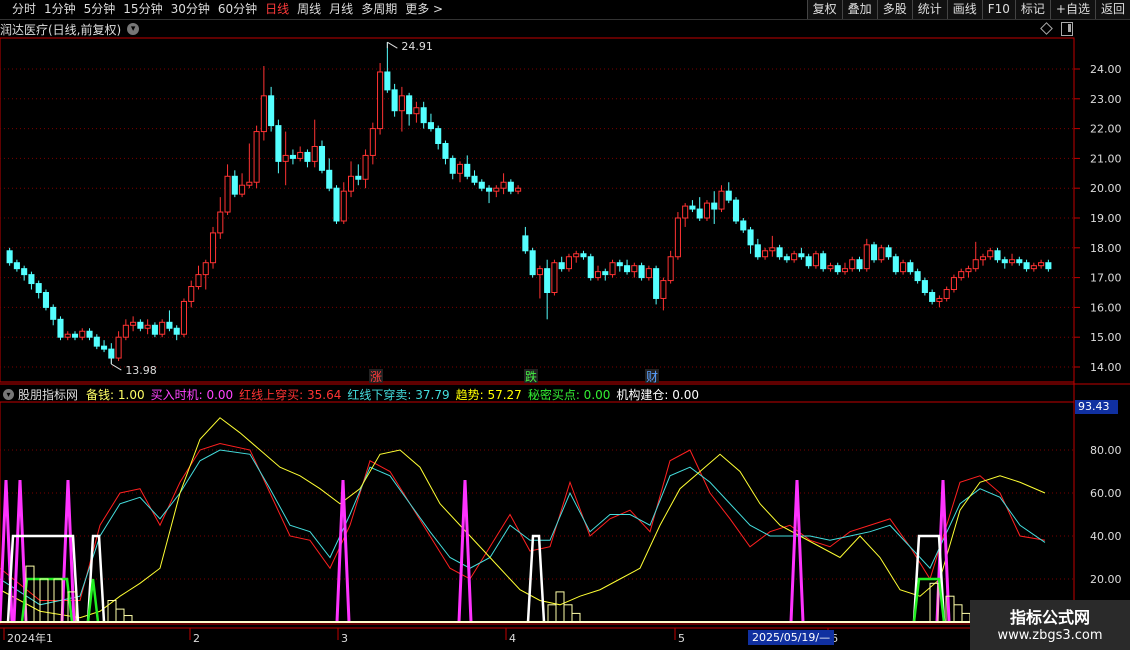  Describe the element at coordinates (1106, 450) in the screenshot. I see `indicator-tick-label: 80.00` at that location.